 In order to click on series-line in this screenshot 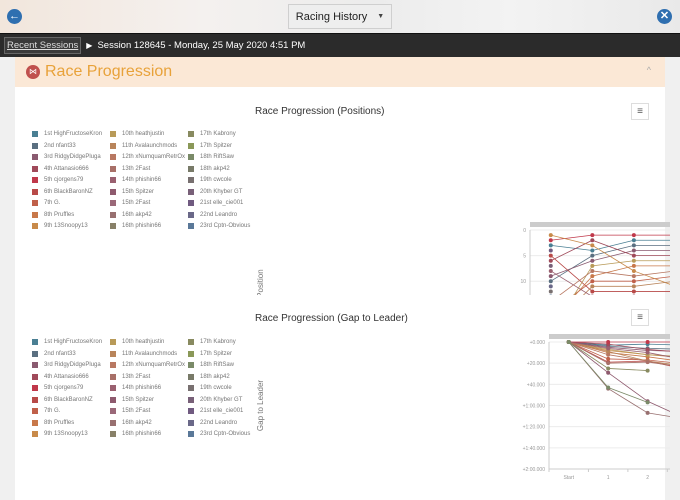, I will do `click(619, 351)`.